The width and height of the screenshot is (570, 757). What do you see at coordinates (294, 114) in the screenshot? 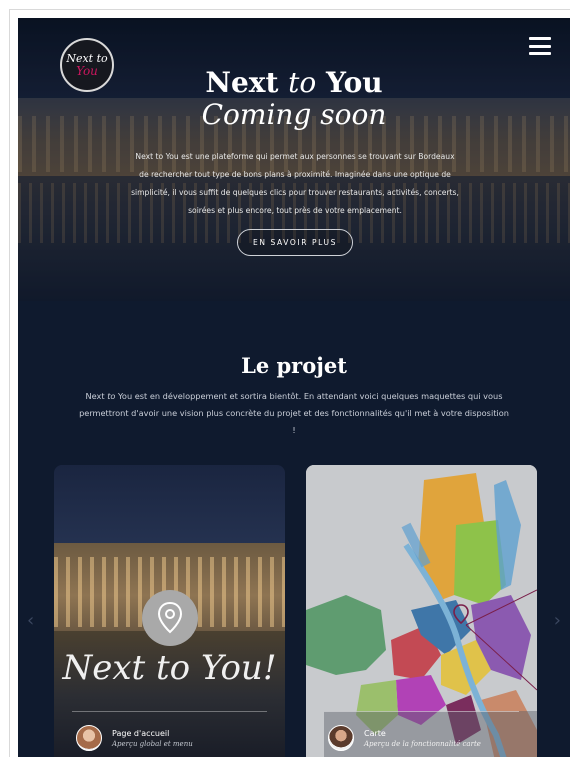
I see `hero-subtitle: Coming soon` at bounding box center [294, 114].